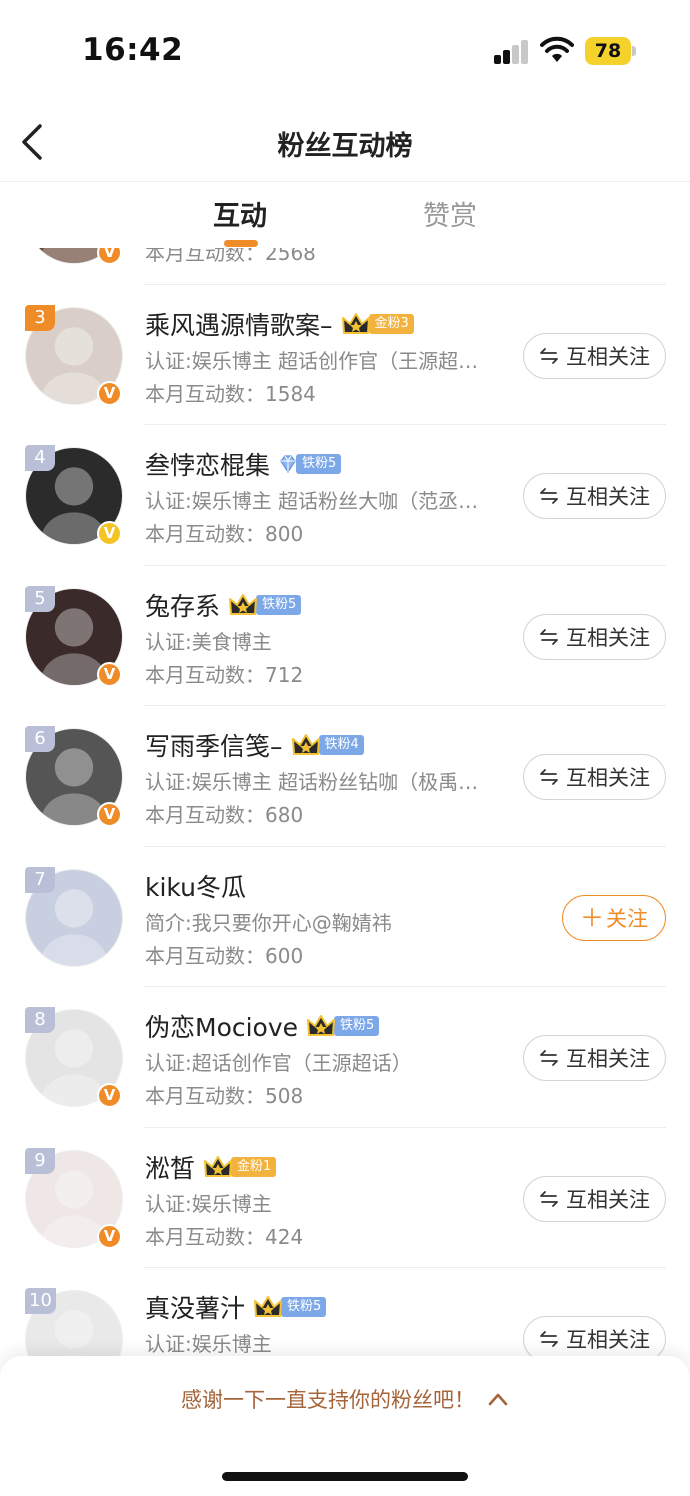  What do you see at coordinates (40, 1301) in the screenshot?
I see `rank-badge: 10` at bounding box center [40, 1301].